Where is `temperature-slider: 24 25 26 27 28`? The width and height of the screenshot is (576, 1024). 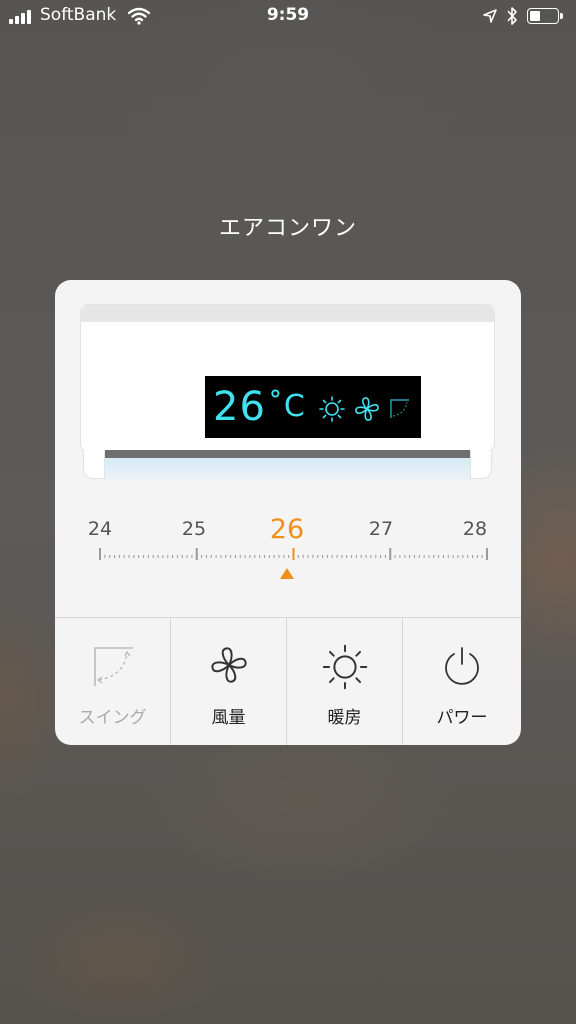 temperature-slider: 24 25 26 27 28 is located at coordinates (288, 550).